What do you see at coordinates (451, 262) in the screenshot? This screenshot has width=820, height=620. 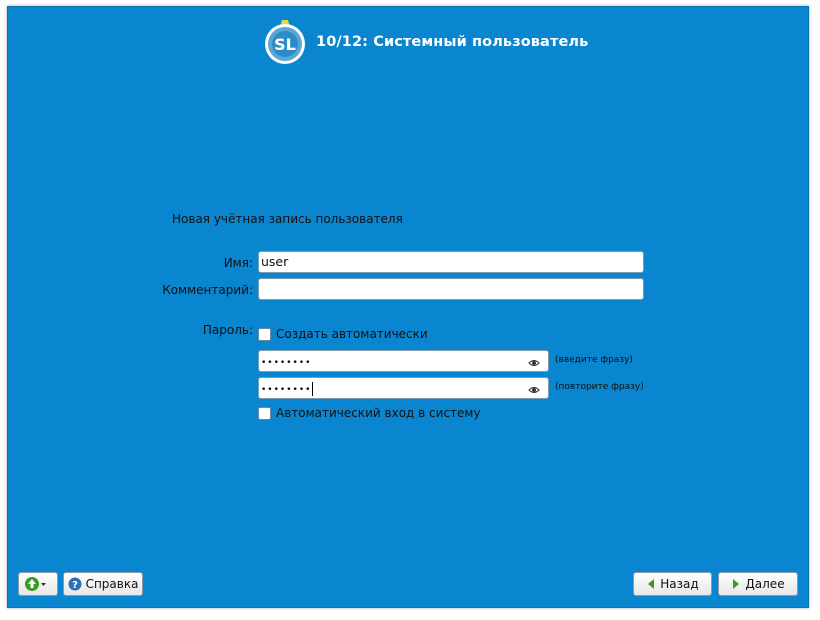 I see `name-input: user` at bounding box center [451, 262].